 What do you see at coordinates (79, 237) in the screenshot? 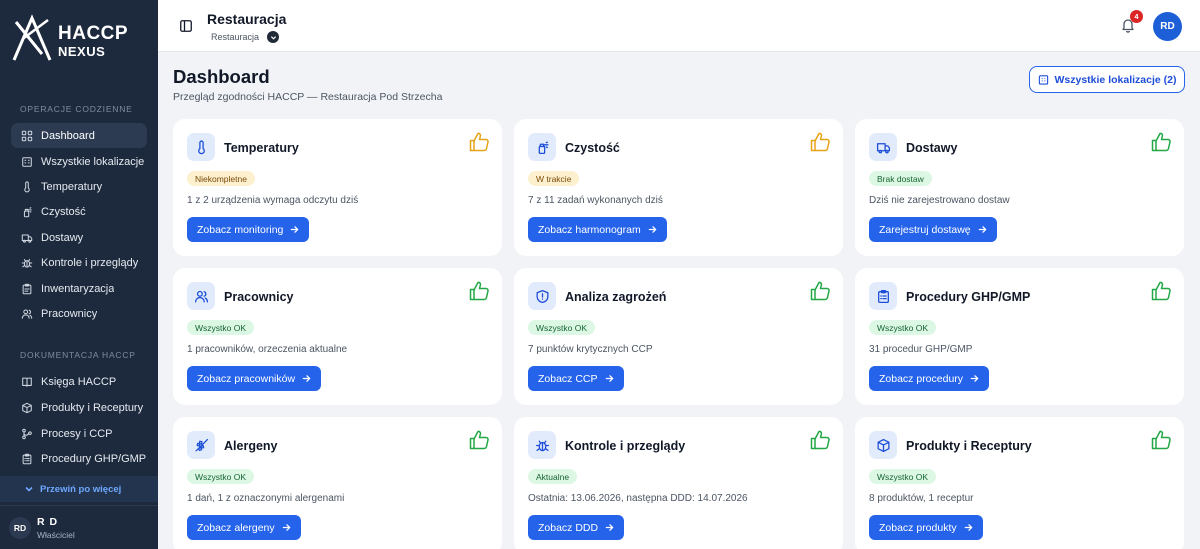
I see `sidebar-item-dostawy: Dostawy` at bounding box center [79, 237].